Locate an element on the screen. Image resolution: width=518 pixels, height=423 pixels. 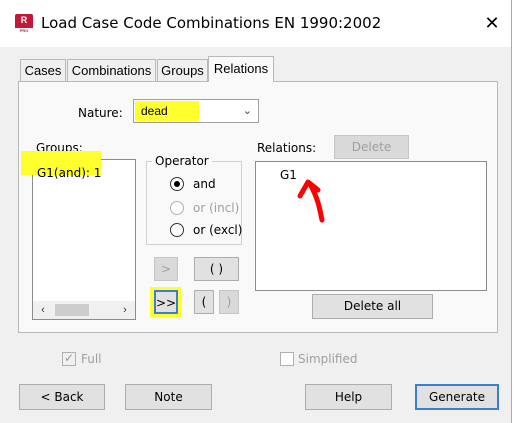
chevron-down-icon: ⌄ is located at coordinates (247, 111).